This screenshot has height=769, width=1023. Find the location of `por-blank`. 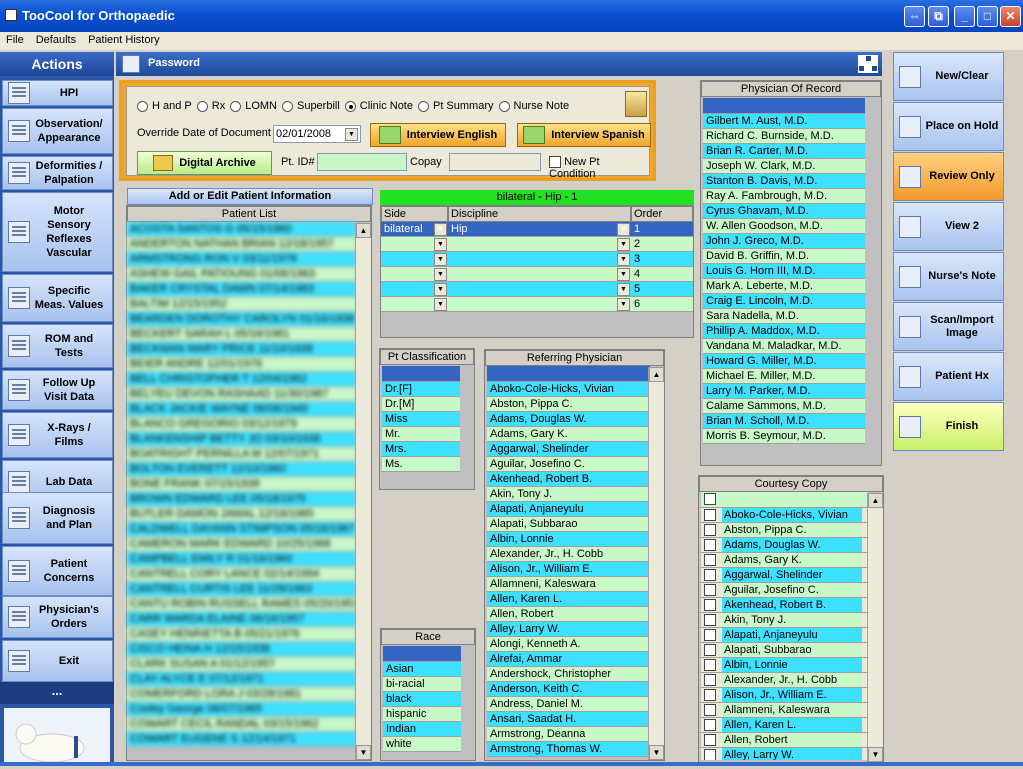

por-blank is located at coordinates (784, 106).